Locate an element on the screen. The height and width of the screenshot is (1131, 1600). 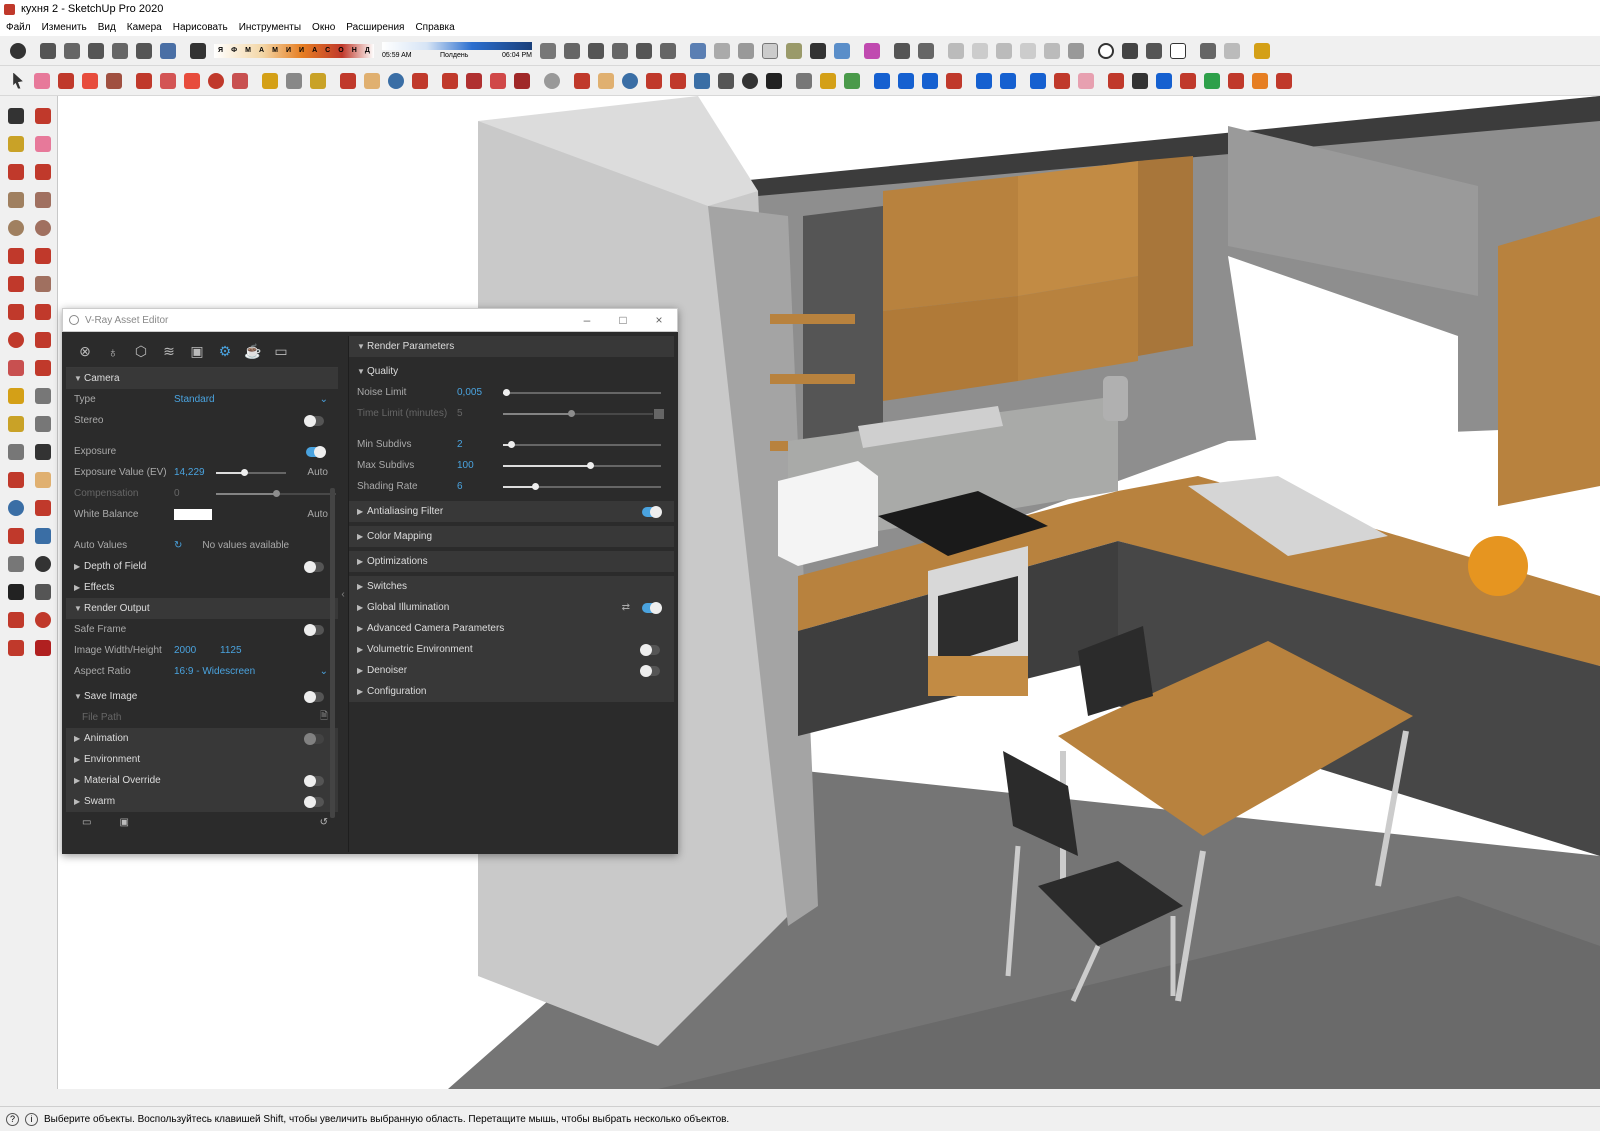
arrows-icon is located at coordinates (930, 81).